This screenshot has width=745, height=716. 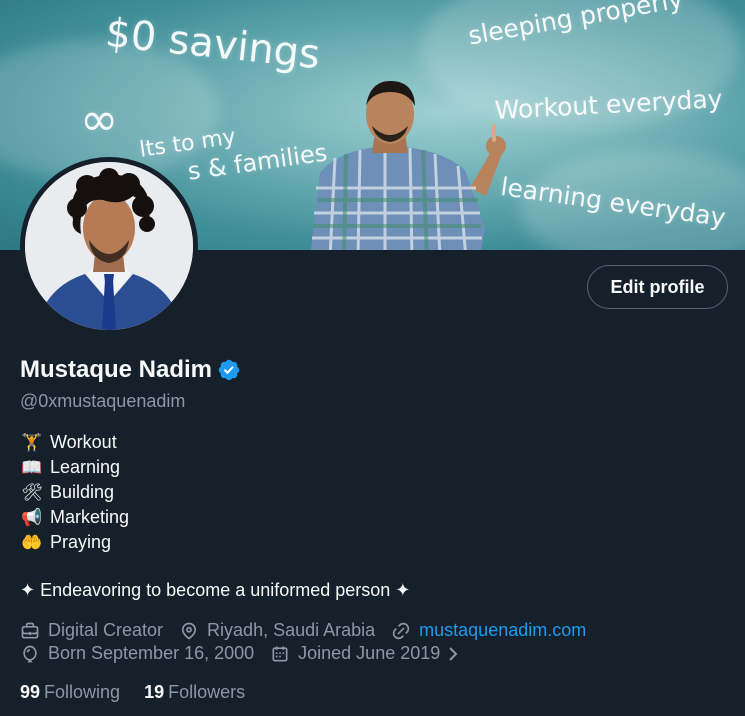 What do you see at coordinates (83, 442) in the screenshot?
I see `bio-line-text: Workout` at bounding box center [83, 442].